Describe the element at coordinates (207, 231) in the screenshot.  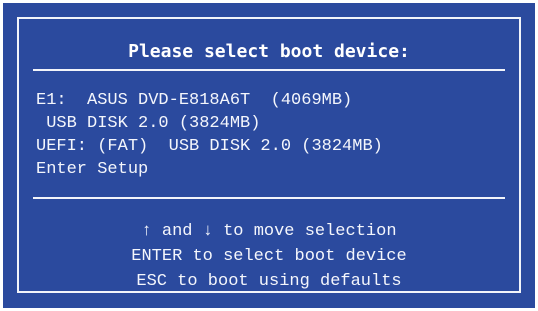
I see `arrow-down-icon: ↓` at that location.